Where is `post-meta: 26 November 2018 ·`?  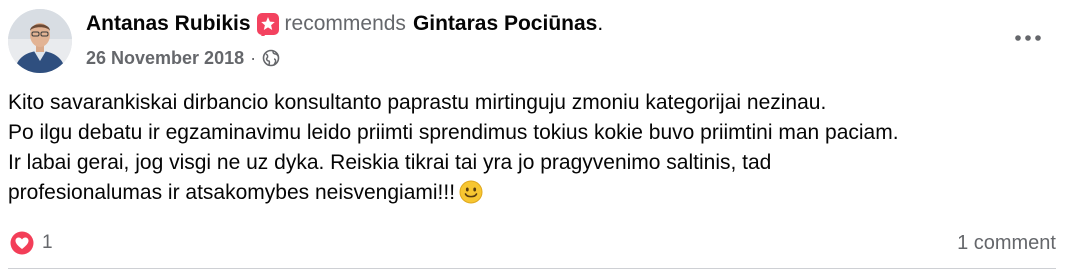
post-meta: 26 November 2018 · is located at coordinates (183, 58).